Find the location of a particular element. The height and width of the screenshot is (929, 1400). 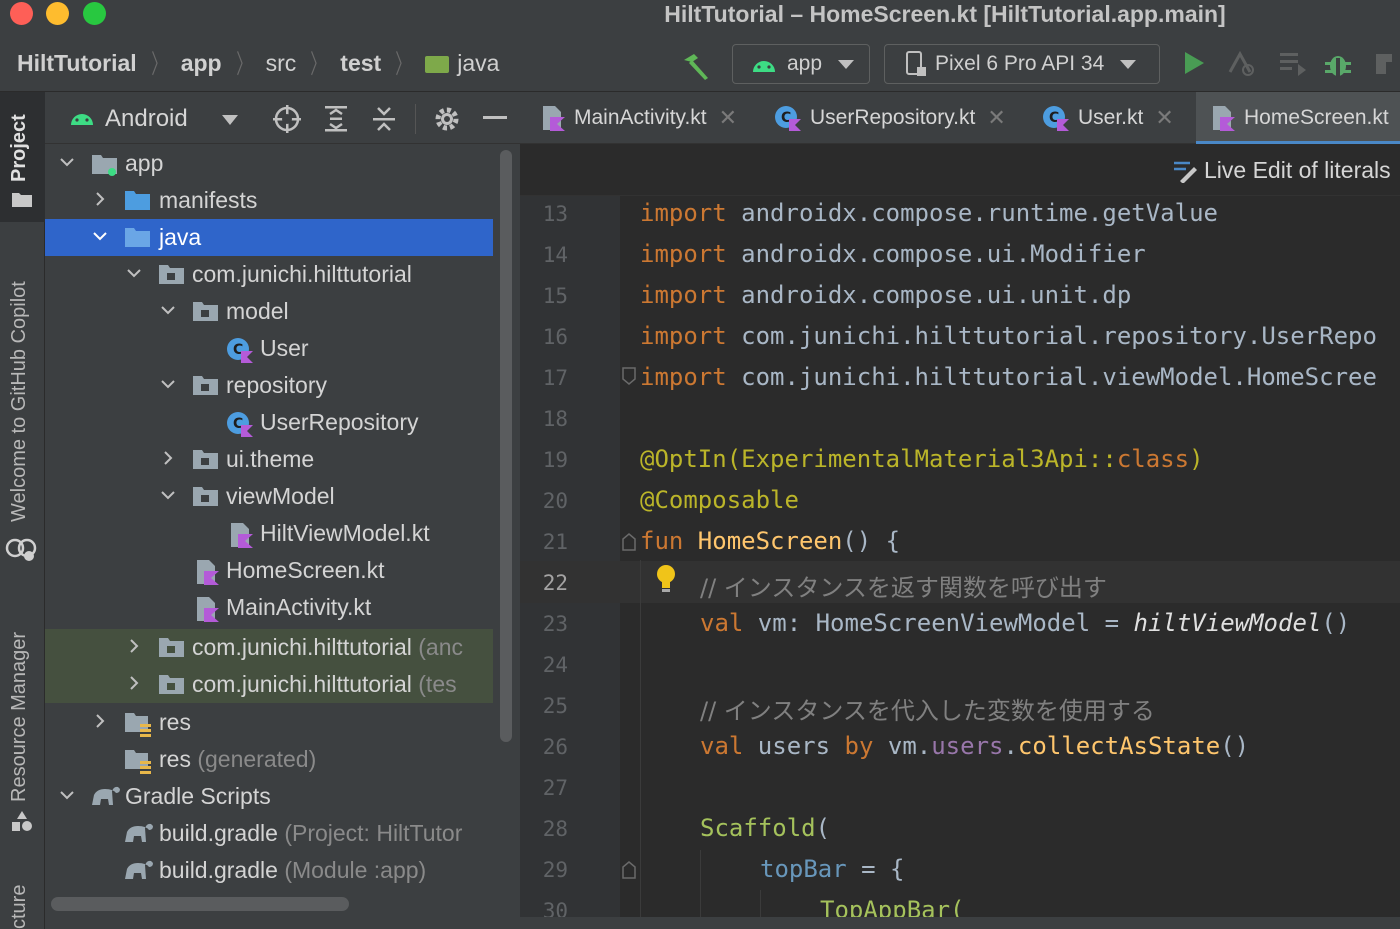

live-edit-bar: Live Edit of literals is located at coordinates (960, 170).